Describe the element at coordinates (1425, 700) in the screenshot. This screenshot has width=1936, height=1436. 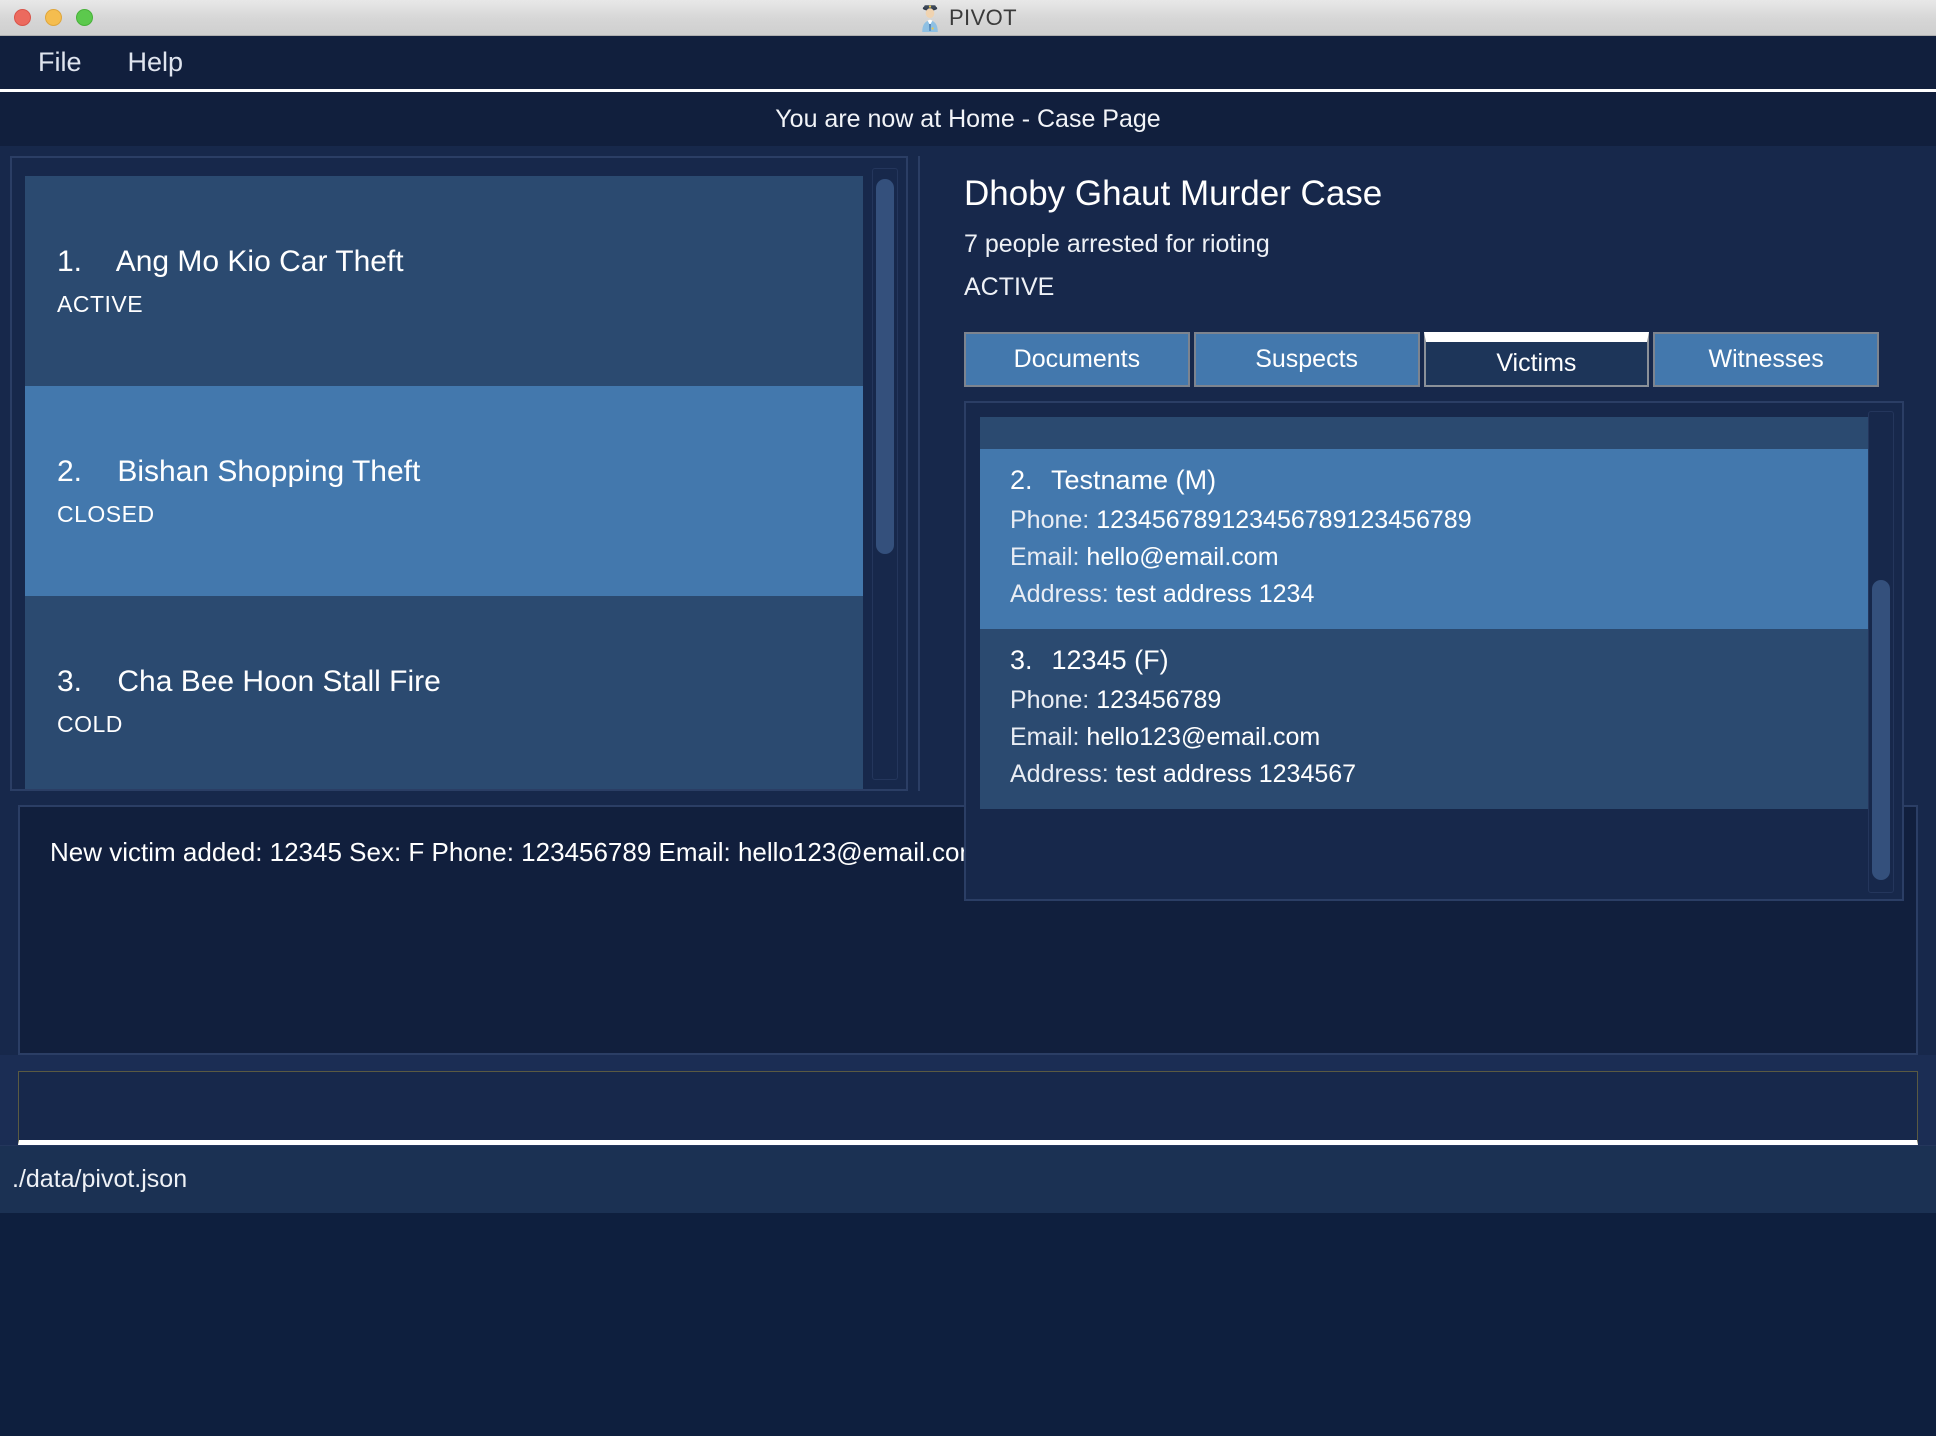
I see `victim-phone-line: Phone: 123456789` at that location.